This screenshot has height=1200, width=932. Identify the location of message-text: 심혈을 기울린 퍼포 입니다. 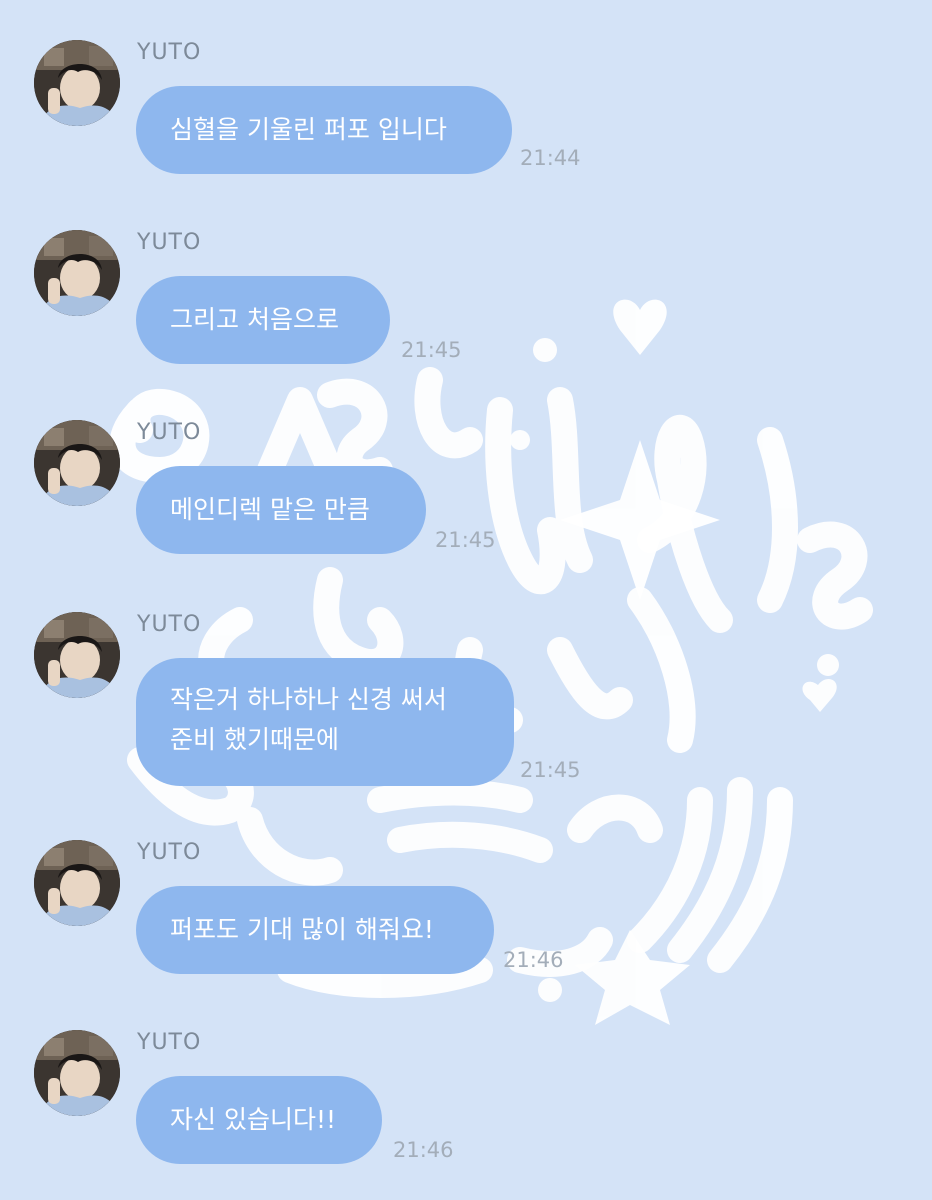
(308, 129).